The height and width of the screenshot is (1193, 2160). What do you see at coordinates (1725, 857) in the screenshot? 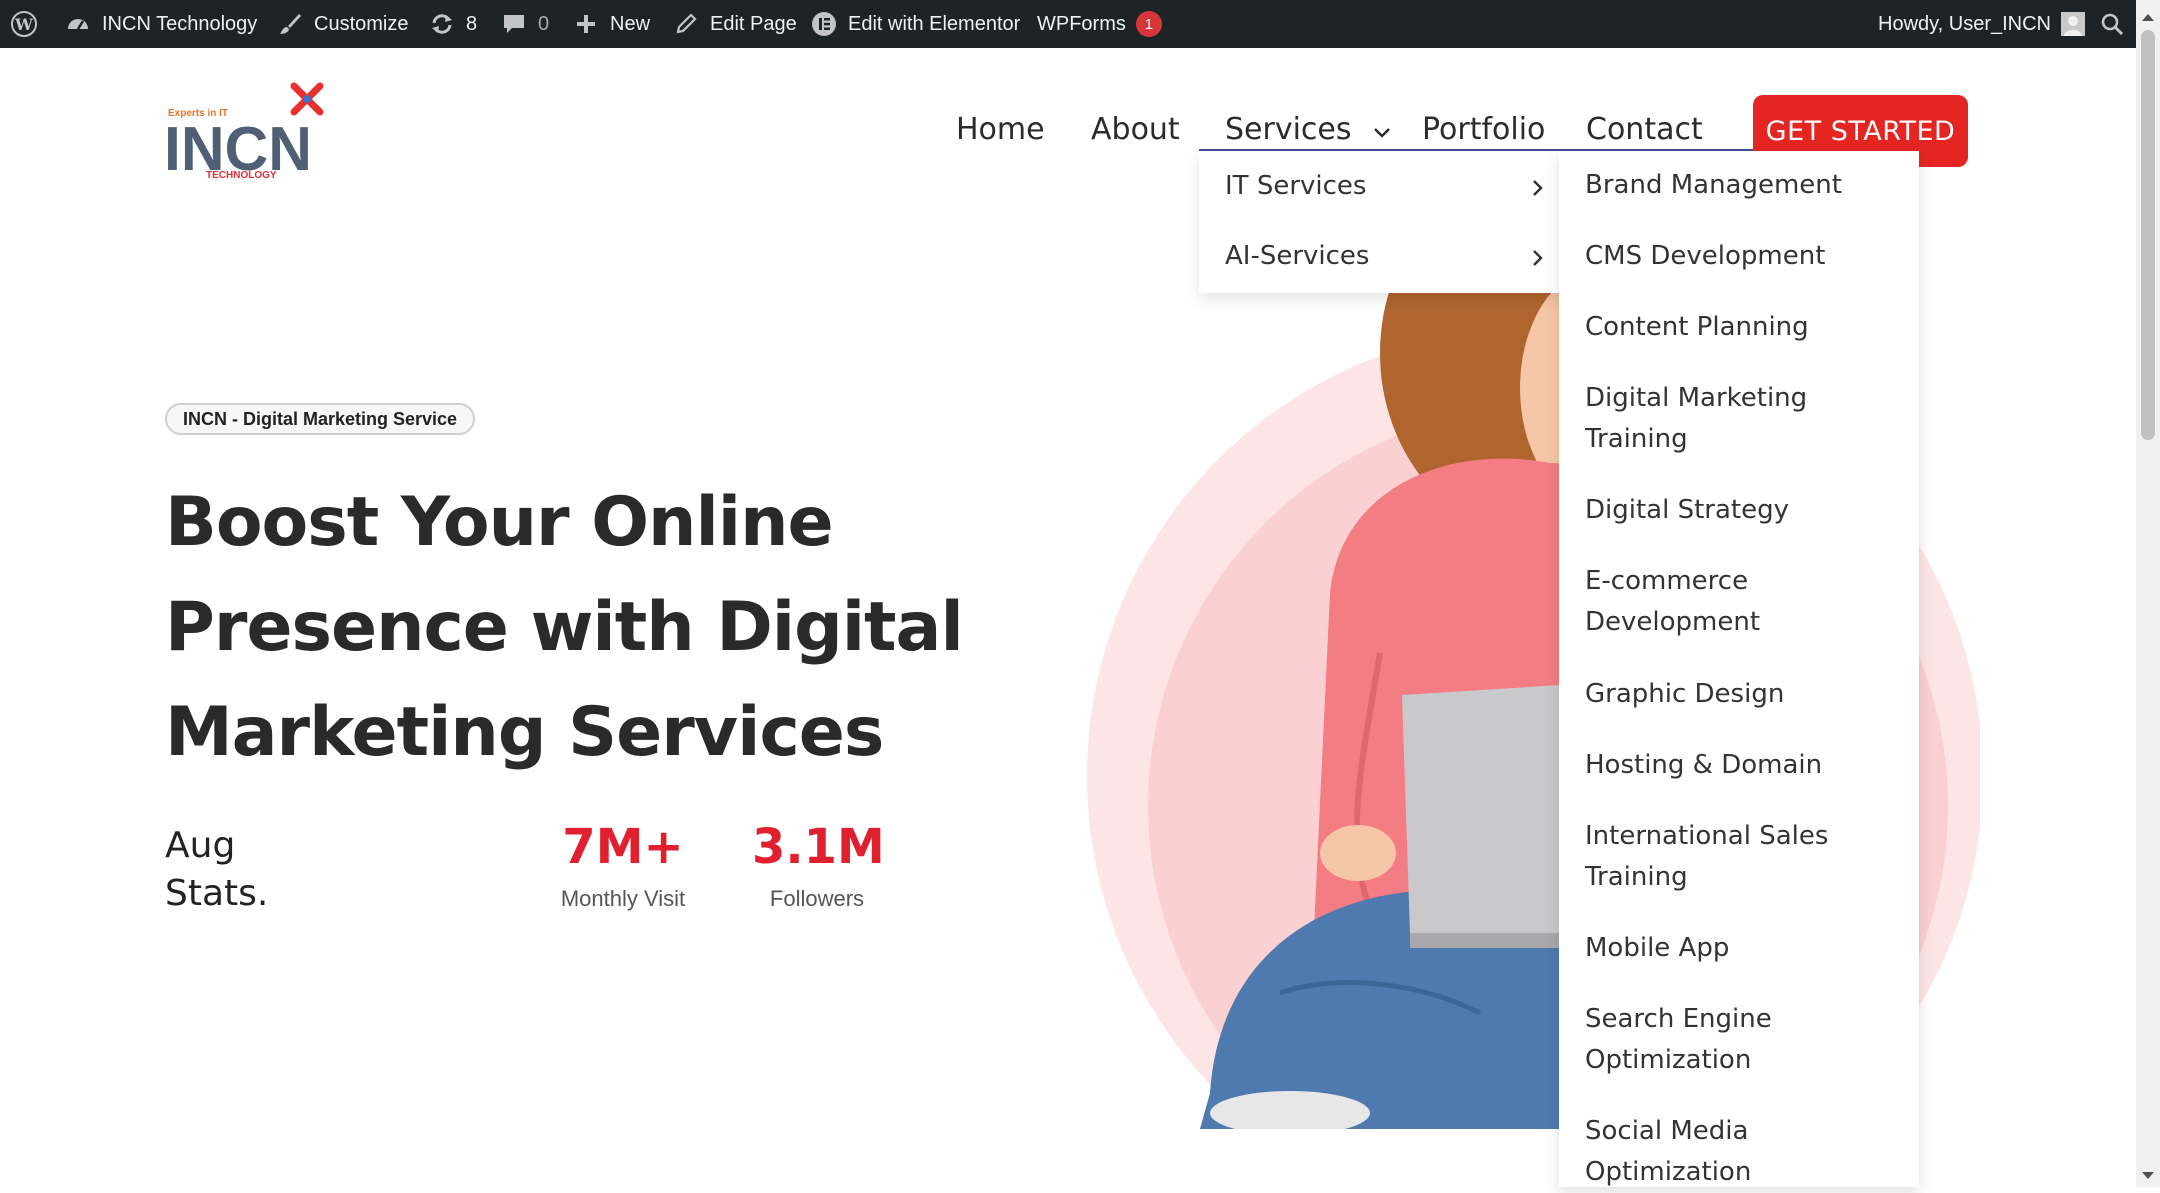
I see `submenu-item-international-sales-training: International Sales Training` at bounding box center [1725, 857].